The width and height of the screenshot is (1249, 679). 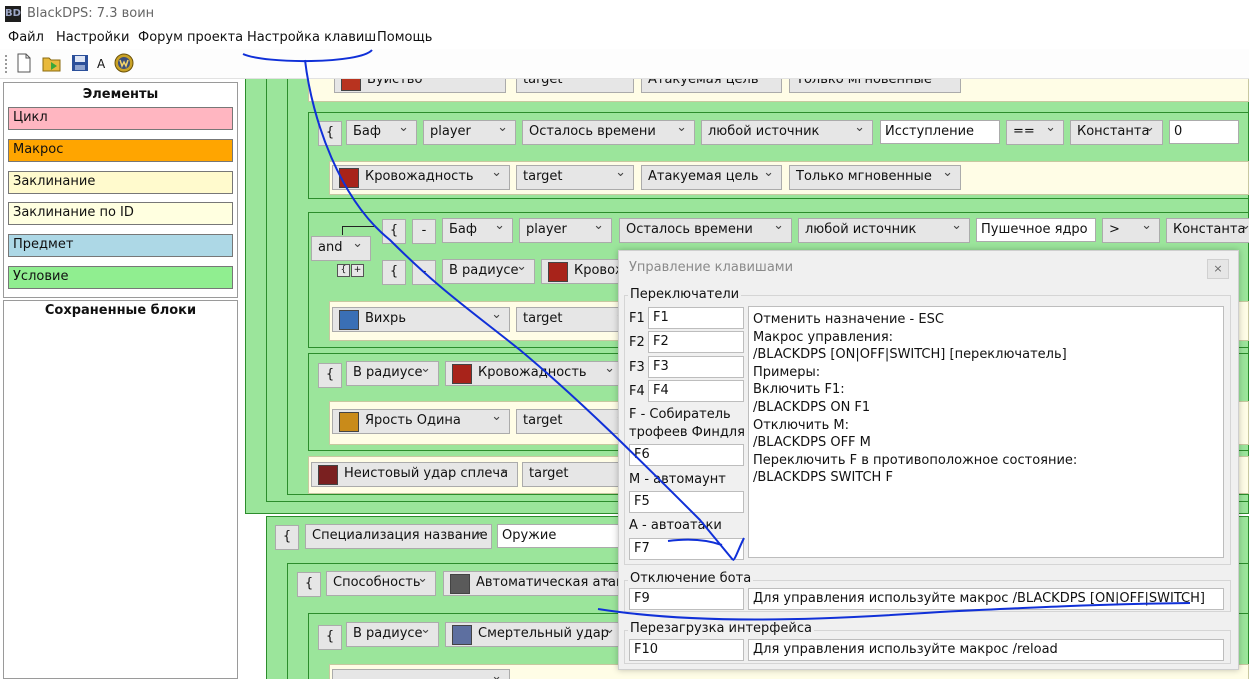 I want to click on mini-add-button: +, so click(x=357, y=270).